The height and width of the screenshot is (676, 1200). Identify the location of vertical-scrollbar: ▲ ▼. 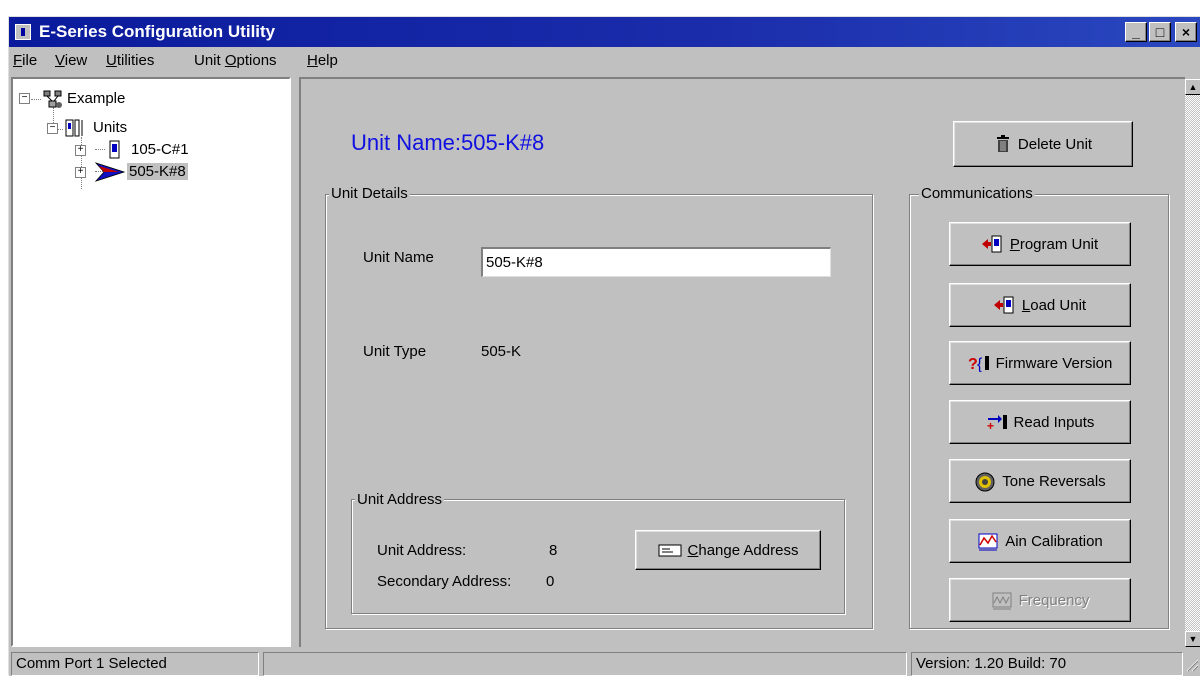
(1192, 363).